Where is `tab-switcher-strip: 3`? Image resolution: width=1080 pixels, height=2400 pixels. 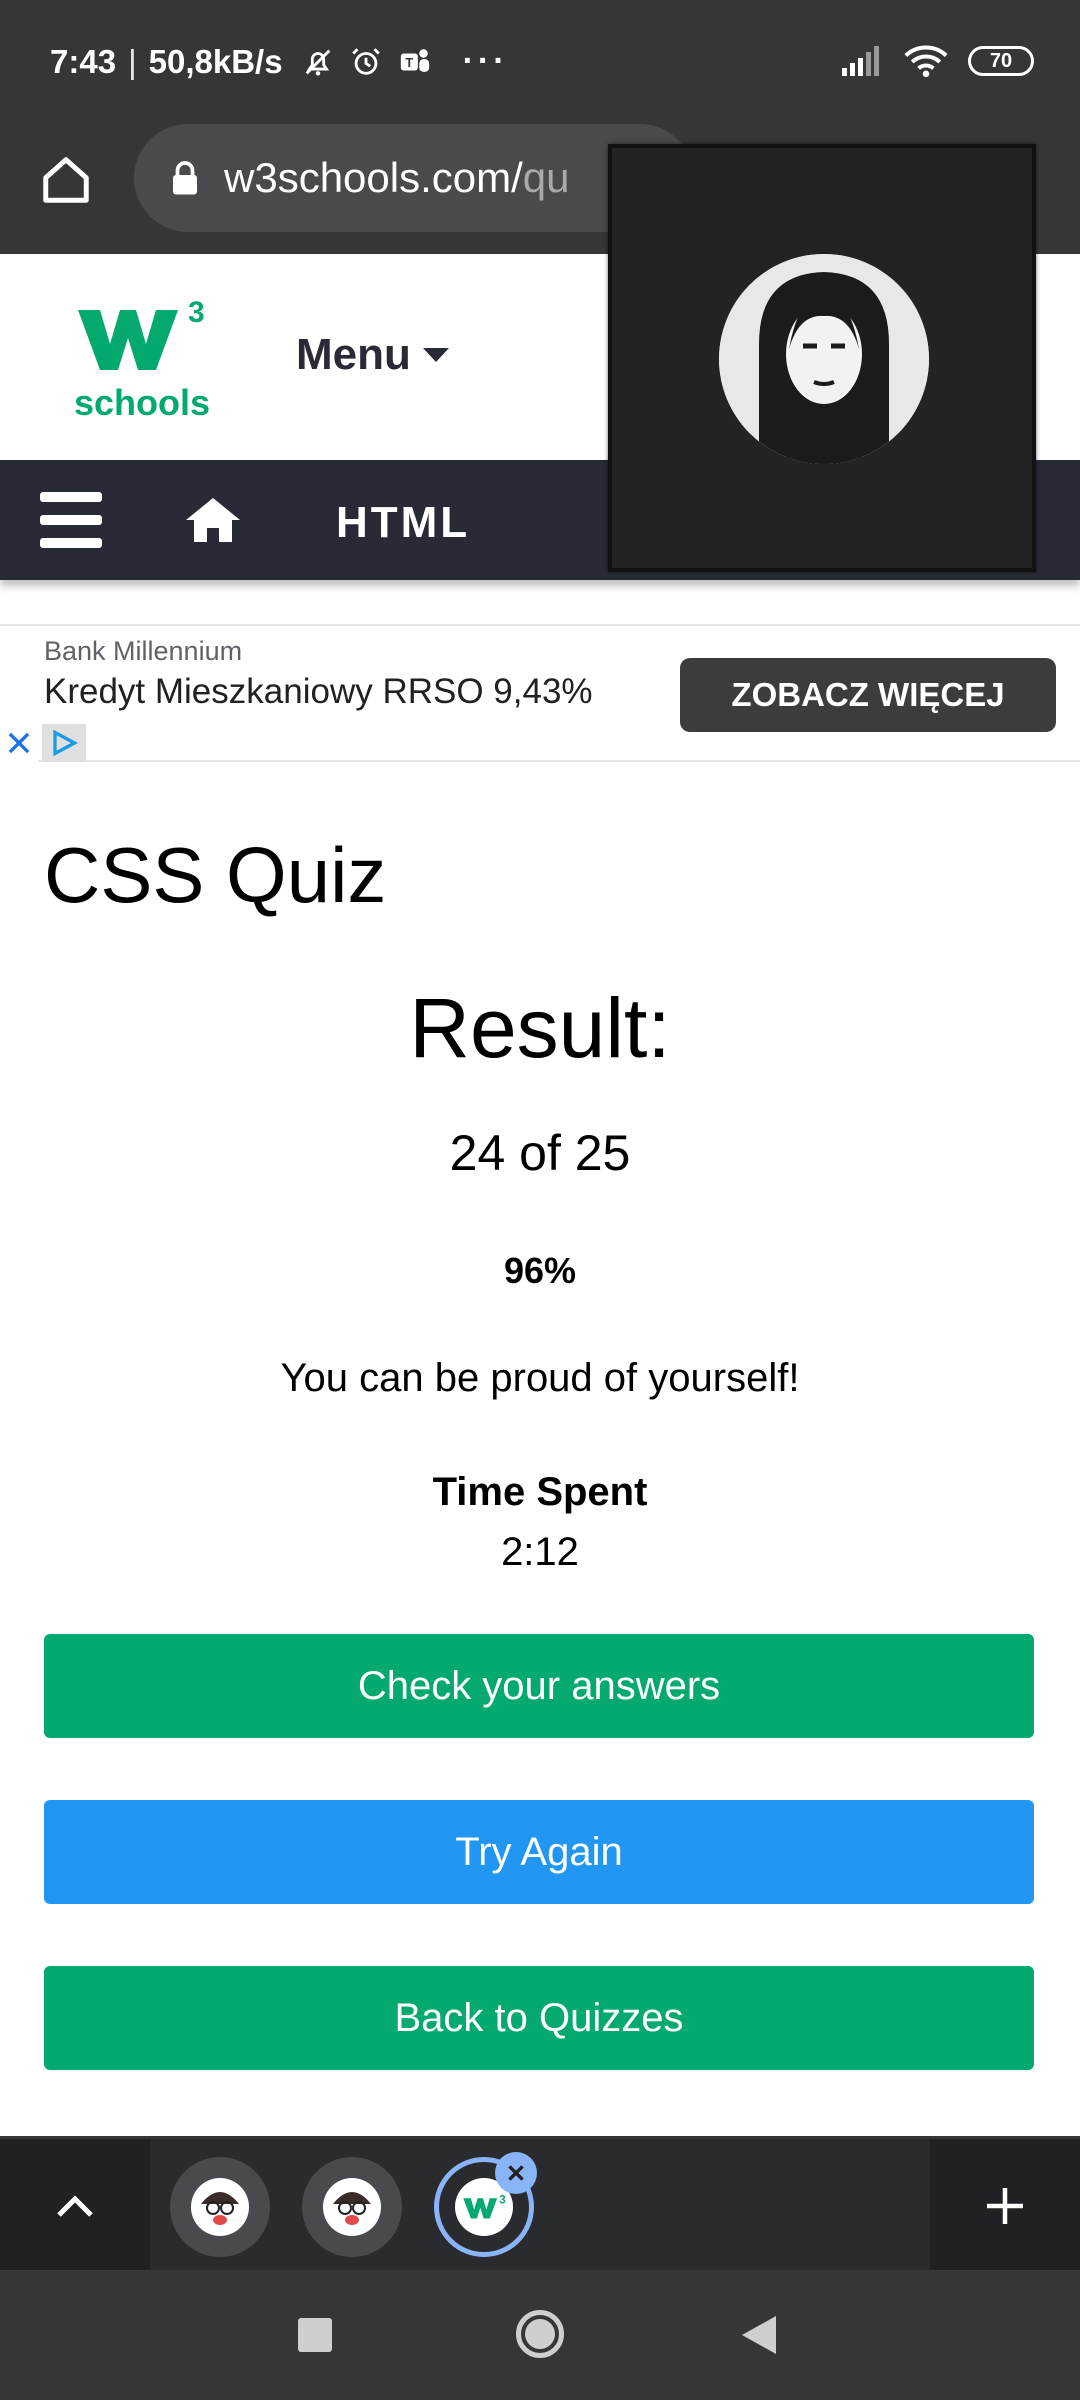 tab-switcher-strip: 3 is located at coordinates (540, 2204).